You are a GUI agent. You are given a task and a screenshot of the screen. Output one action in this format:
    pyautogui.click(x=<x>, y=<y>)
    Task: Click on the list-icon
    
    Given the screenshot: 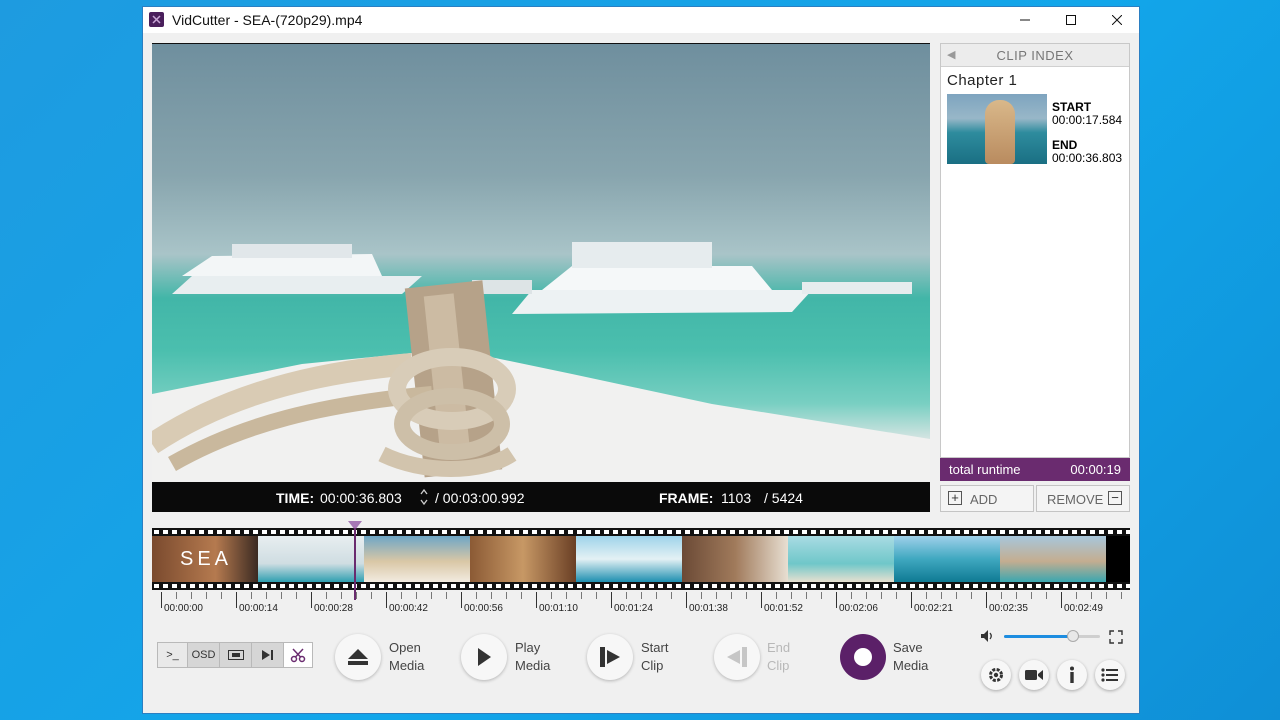 What is the action you would take?
    pyautogui.click(x=1109, y=675)
    